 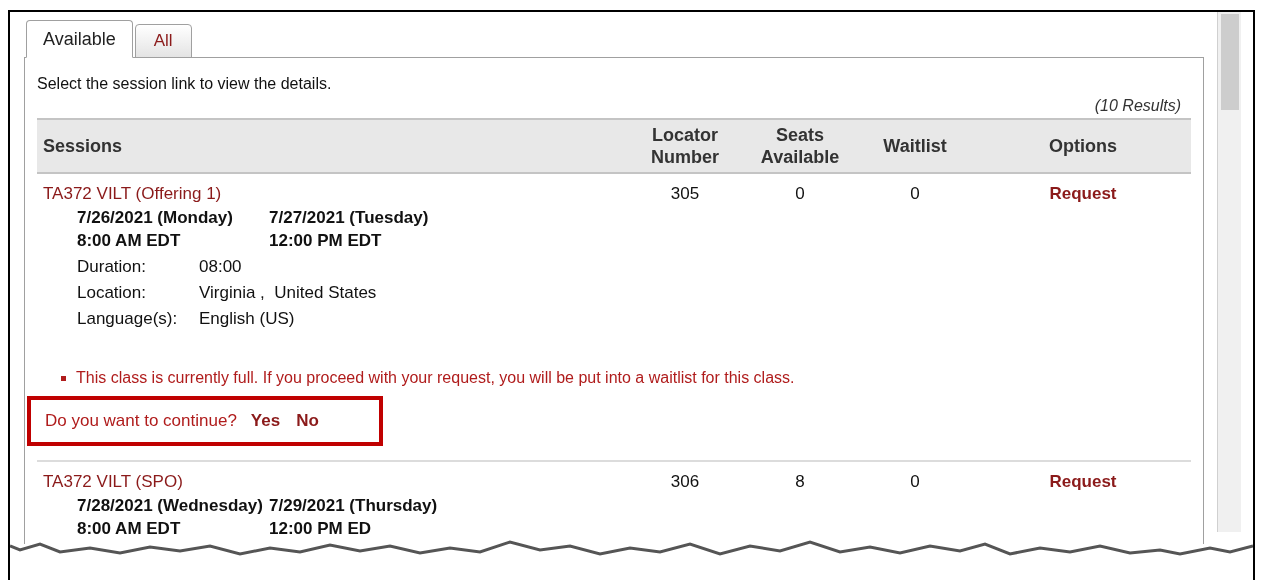 What do you see at coordinates (800, 146) in the screenshot?
I see `column-header: Seats Available` at bounding box center [800, 146].